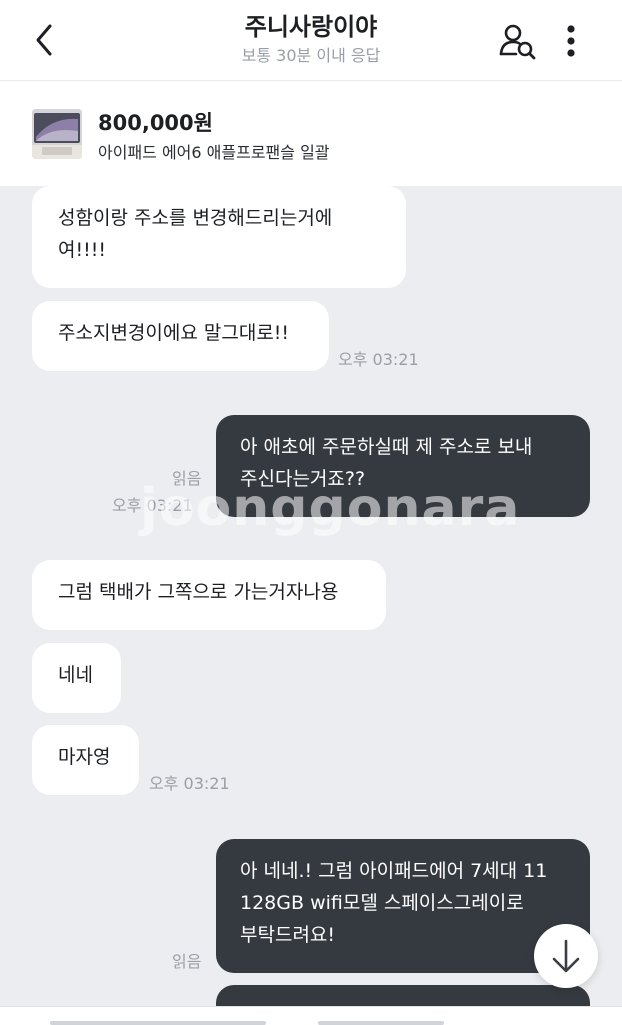 The height and width of the screenshot is (1025, 622). I want to click on message-line: 주소지변경이에요 말그대로!!, so click(174, 333).